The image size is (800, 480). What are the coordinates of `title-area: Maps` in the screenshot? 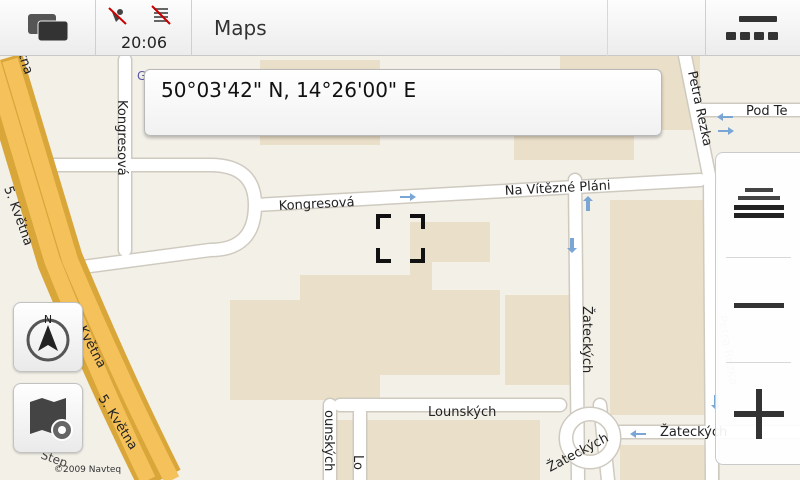 It's located at (400, 28).